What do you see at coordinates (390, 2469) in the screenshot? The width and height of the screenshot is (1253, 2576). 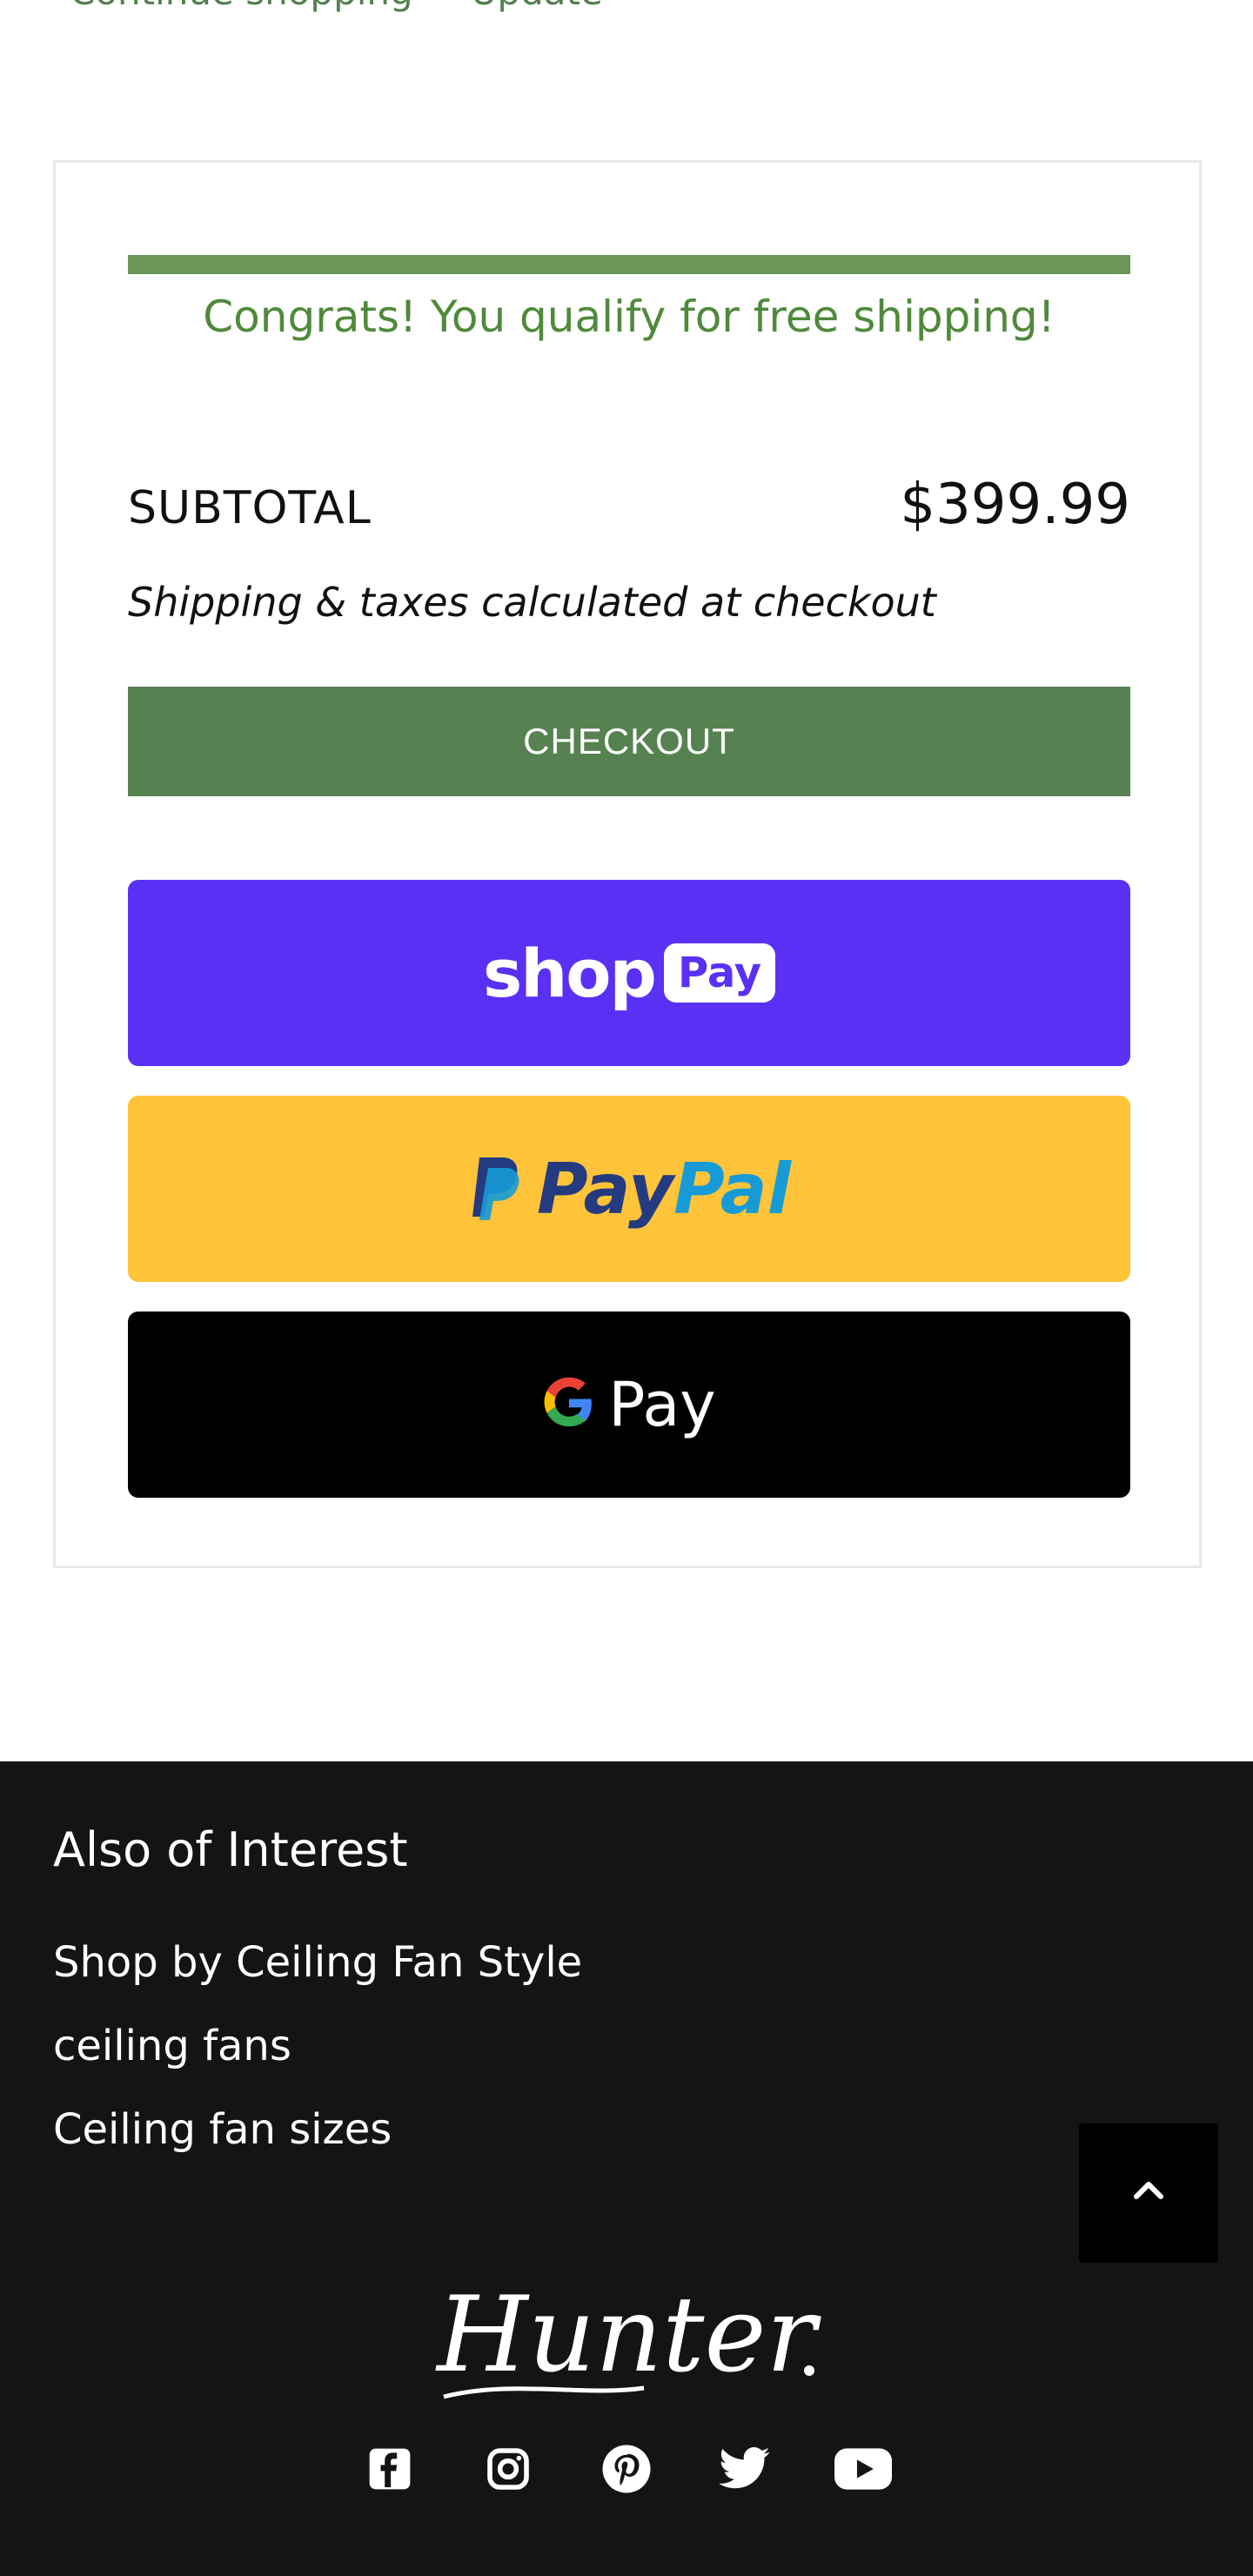 I see `facebook-icon` at bounding box center [390, 2469].